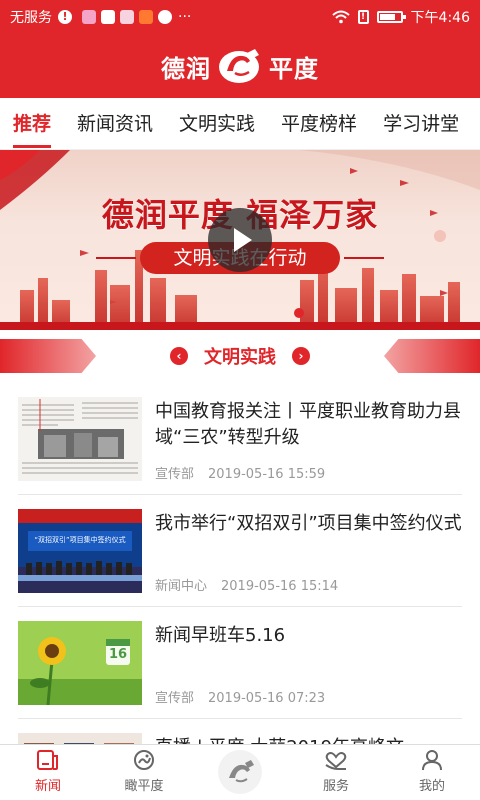 The height and width of the screenshot is (800, 480). I want to click on news-time: 2019-05-16 15:14, so click(280, 586).